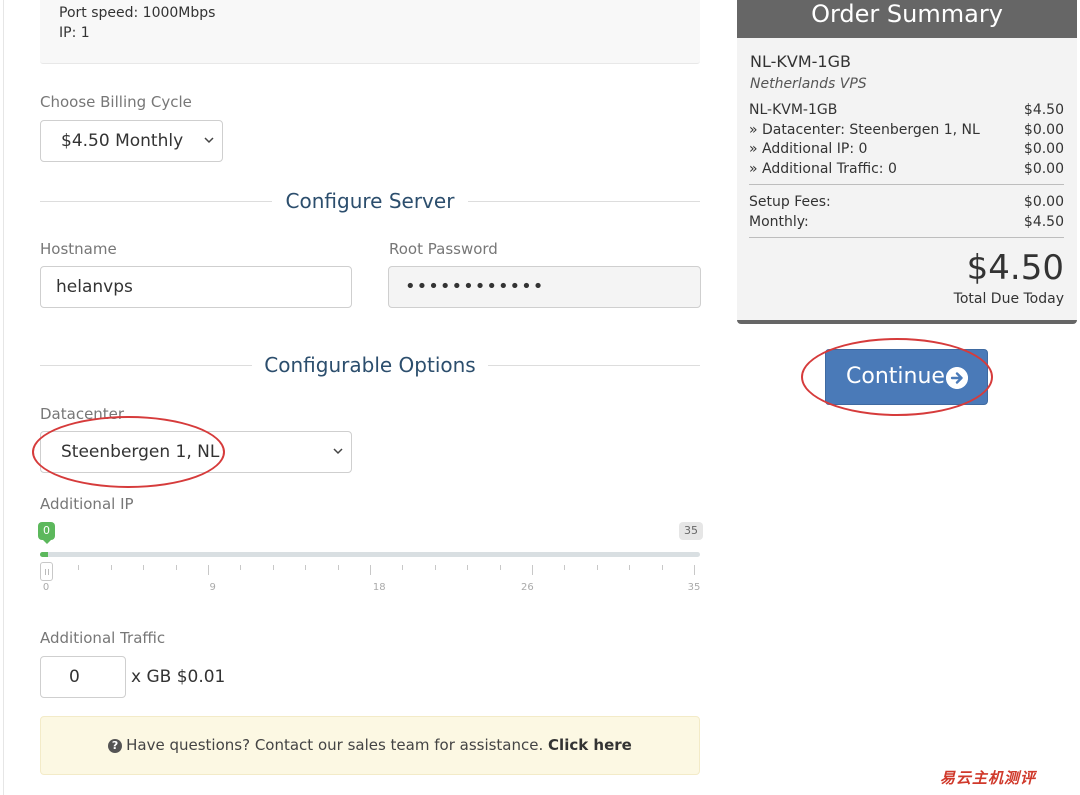  I want to click on product-description: Port speed: 1000Mbps IP: 1, so click(370, 32).